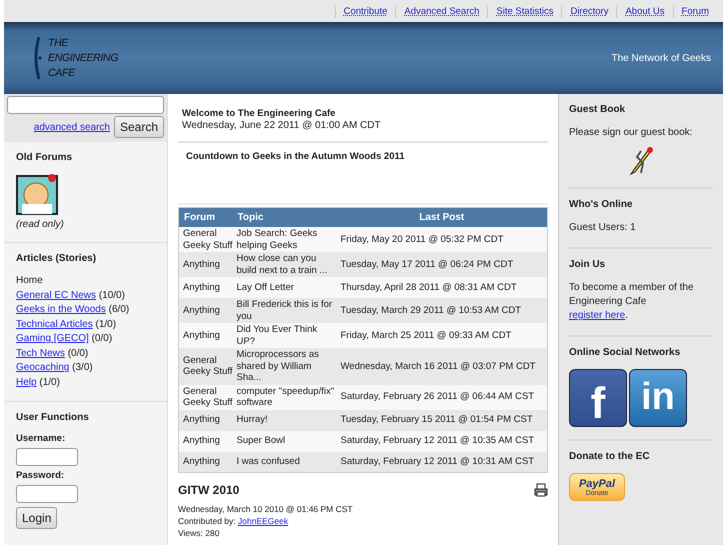 This screenshot has height=545, width=727. Describe the element at coordinates (442, 441) in the screenshot. I see `table-cell: Saturday, February 12 2011 @ 10:35 AM CST` at that location.